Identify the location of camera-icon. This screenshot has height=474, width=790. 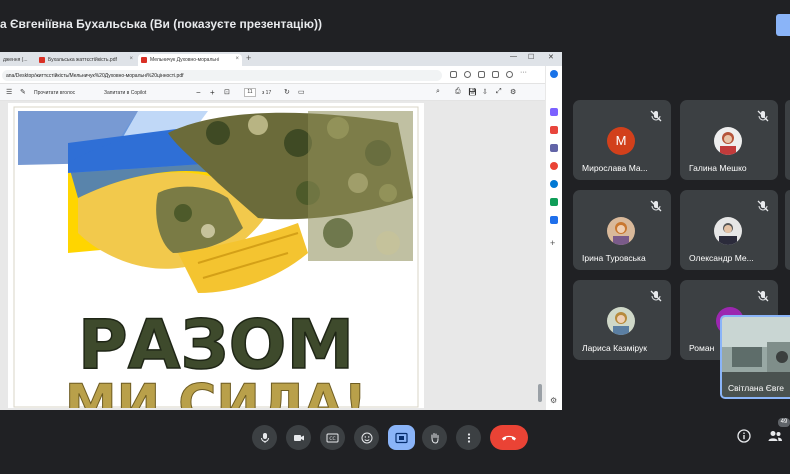
(298, 437).